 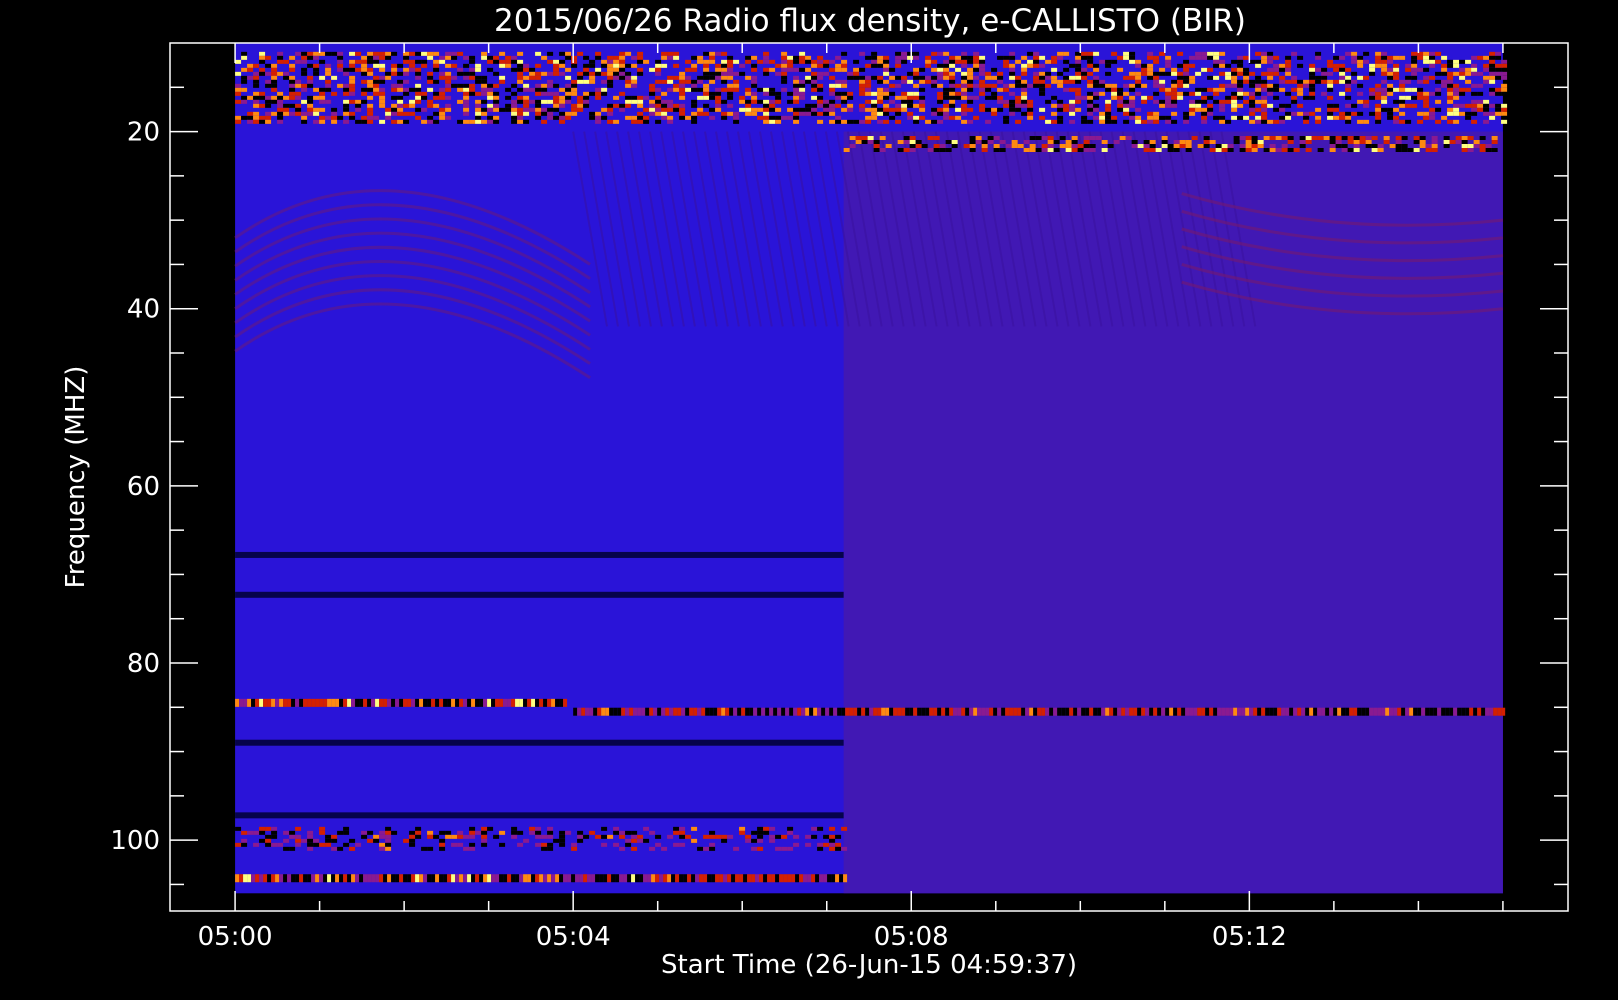 I want to click on x-tick-label: 05:12, so click(x=1249, y=937).